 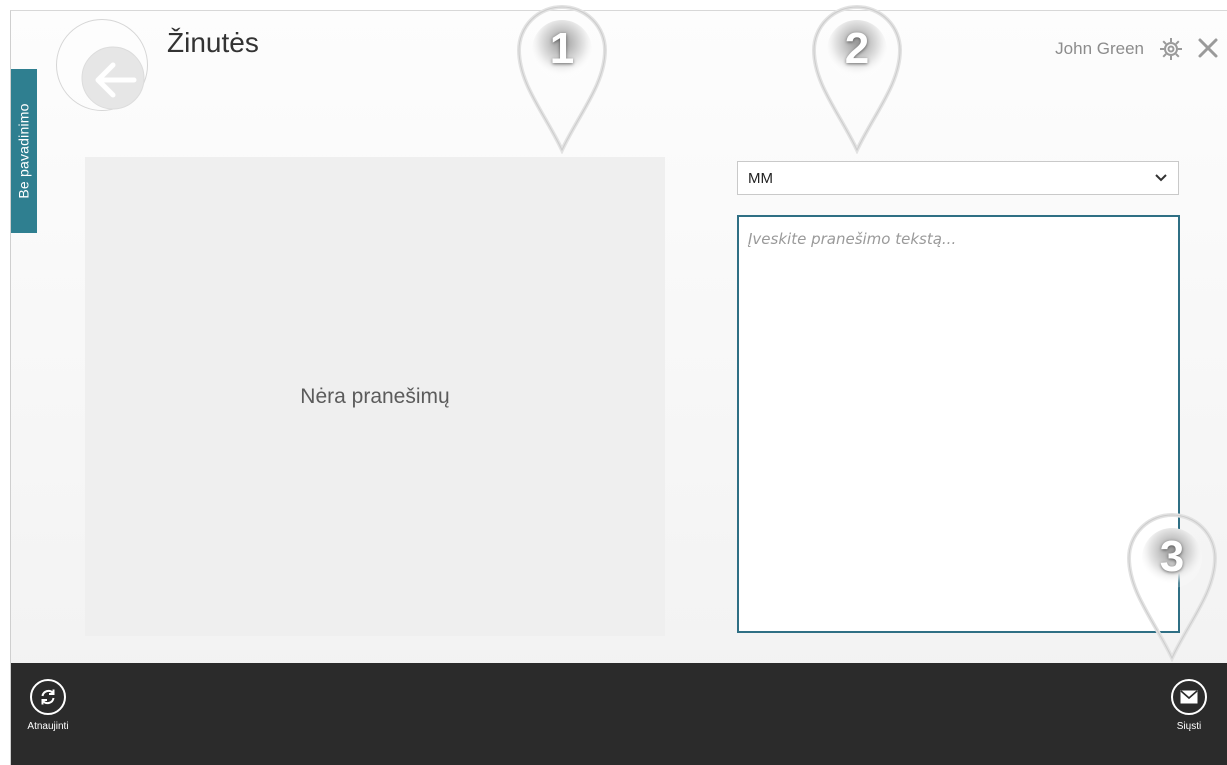 I want to click on empty-messages-text: Nėra pranešimų, so click(x=375, y=396).